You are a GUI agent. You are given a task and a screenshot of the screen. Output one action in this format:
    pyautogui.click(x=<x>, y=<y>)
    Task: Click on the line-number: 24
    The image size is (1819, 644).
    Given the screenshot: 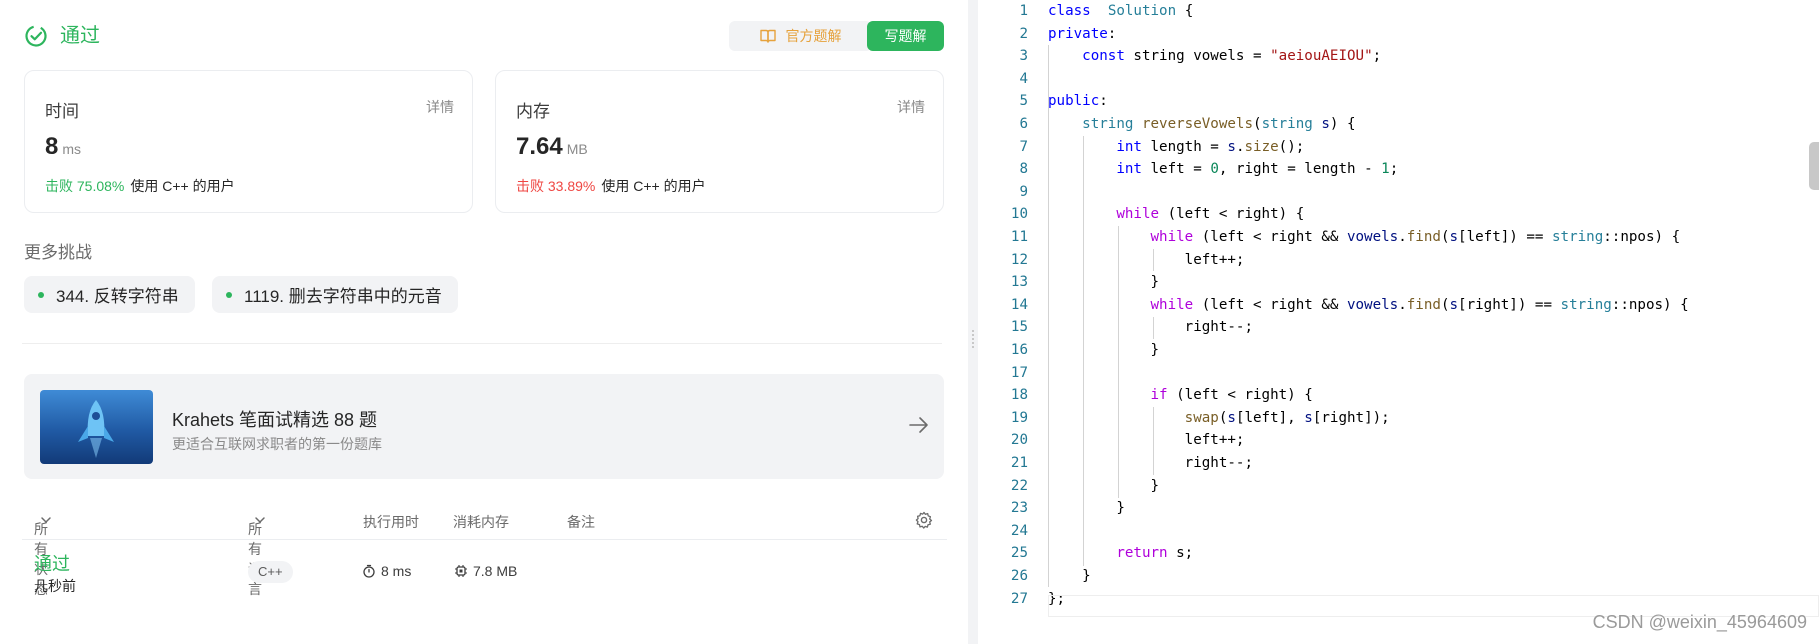 What is the action you would take?
    pyautogui.click(x=1019, y=530)
    